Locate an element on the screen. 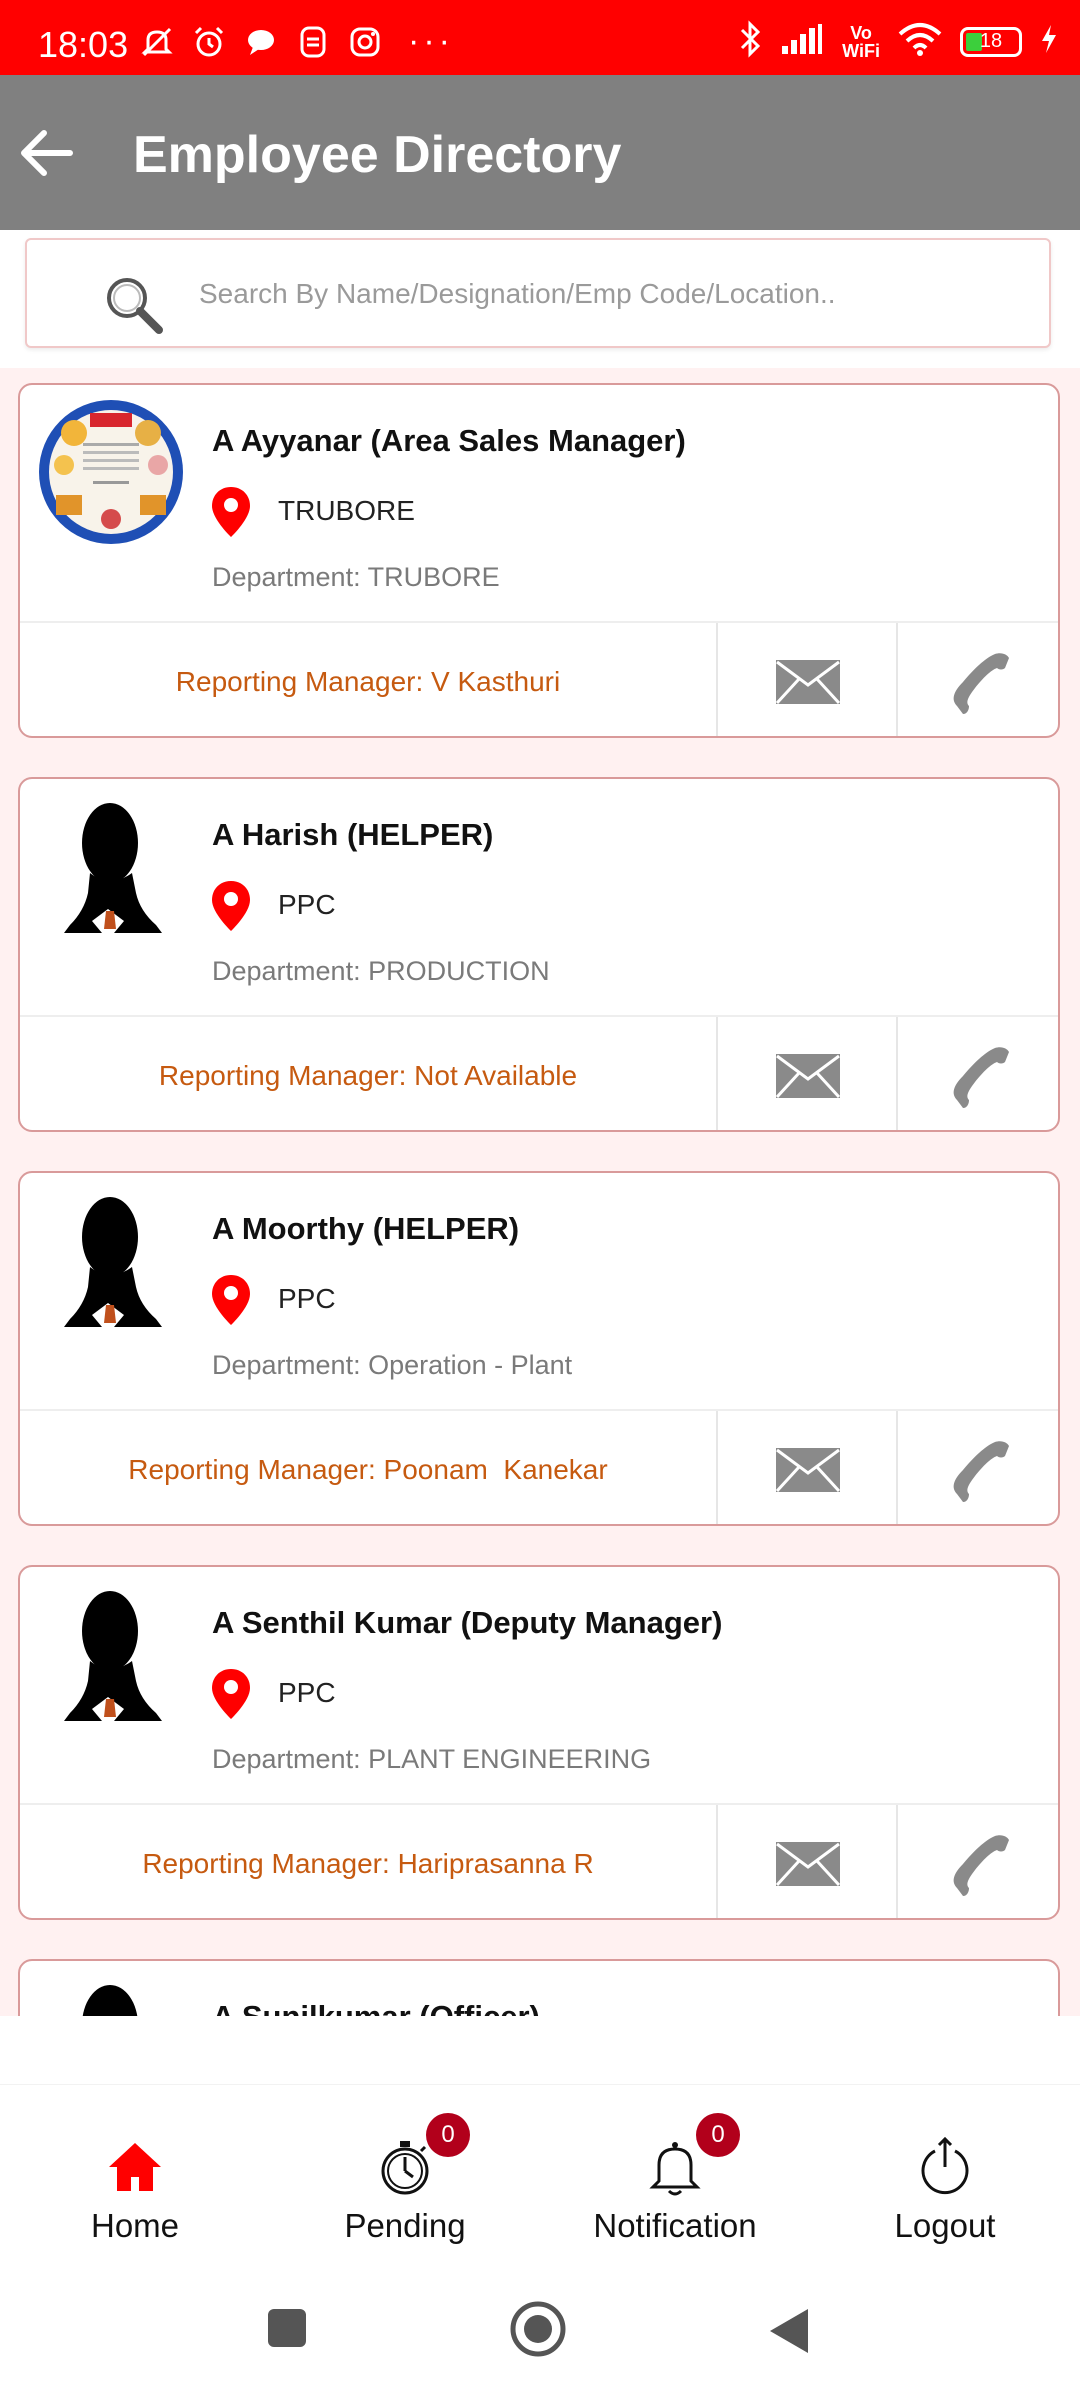 The image size is (1080, 2408). avatar-birthday-card is located at coordinates (111, 472).